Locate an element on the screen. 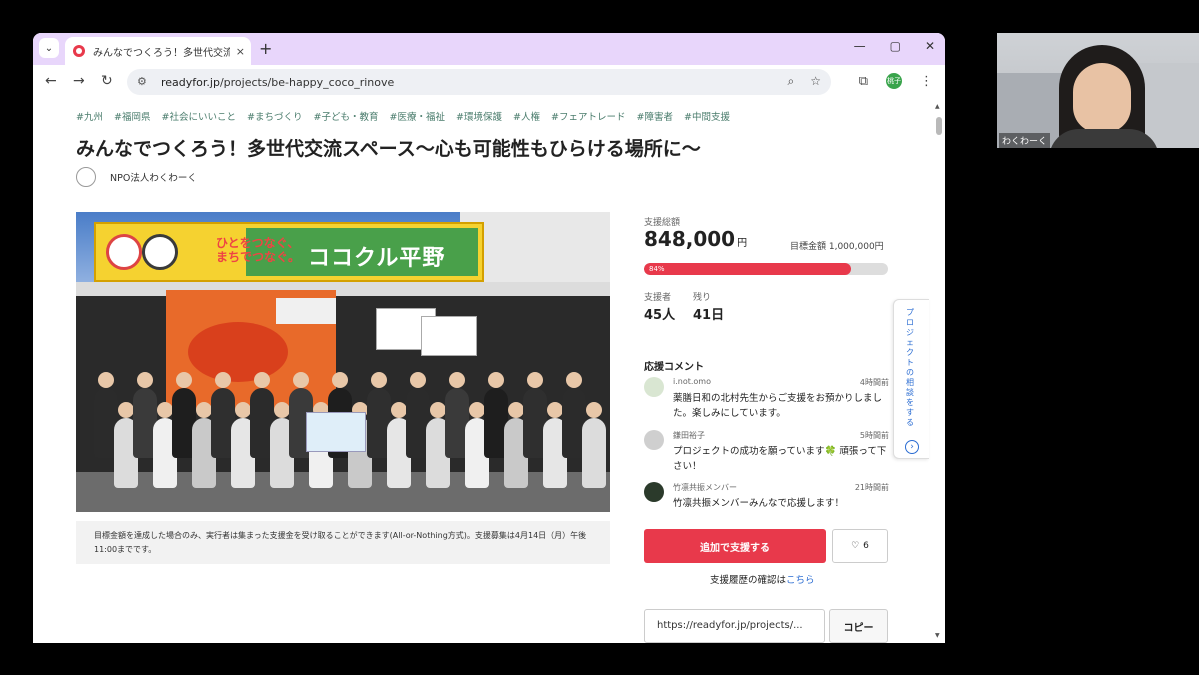  minimize-button: — is located at coordinates (860, 46).